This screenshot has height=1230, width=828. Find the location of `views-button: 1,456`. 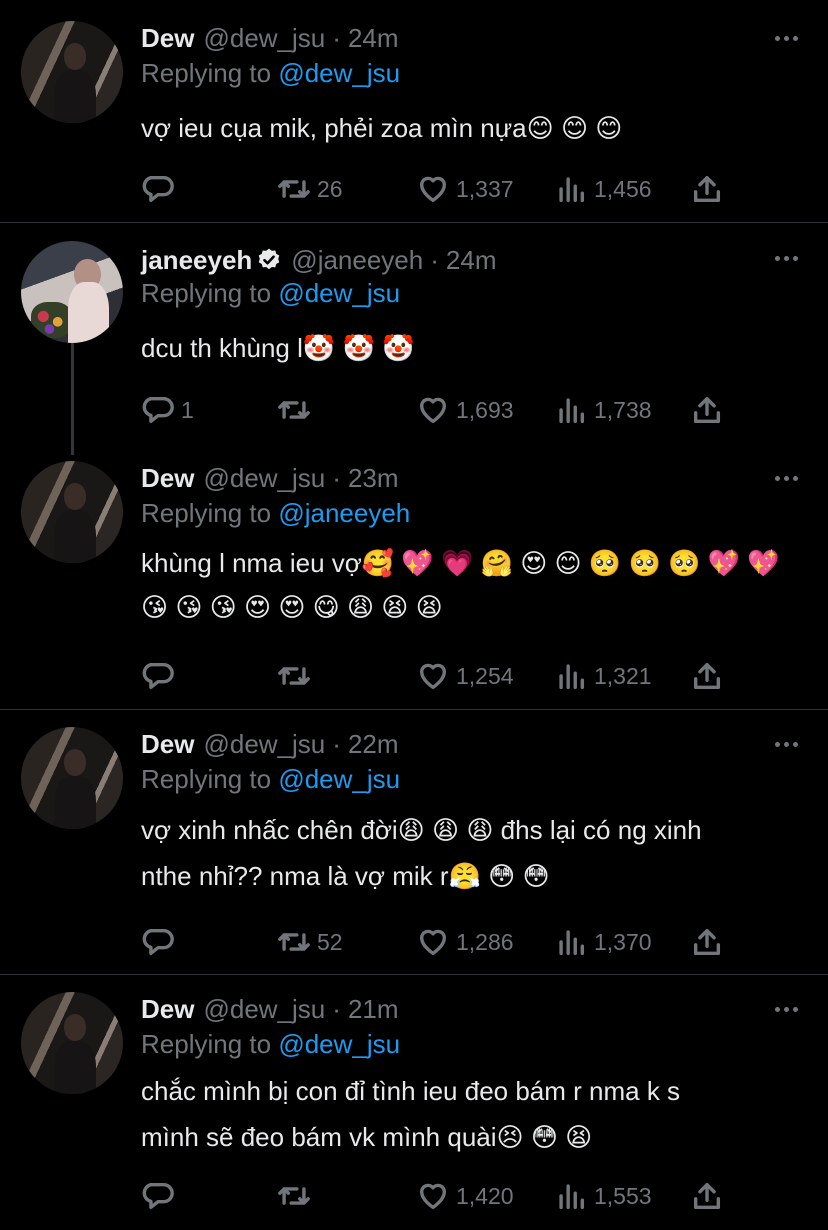

views-button: 1,456 is located at coordinates (603, 189).